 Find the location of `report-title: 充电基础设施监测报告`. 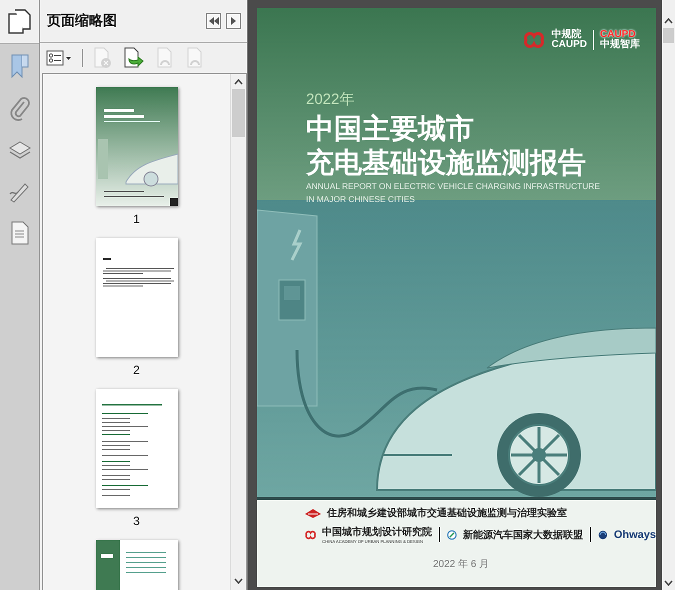

report-title: 充电基础设施监测报告 is located at coordinates (446, 163).